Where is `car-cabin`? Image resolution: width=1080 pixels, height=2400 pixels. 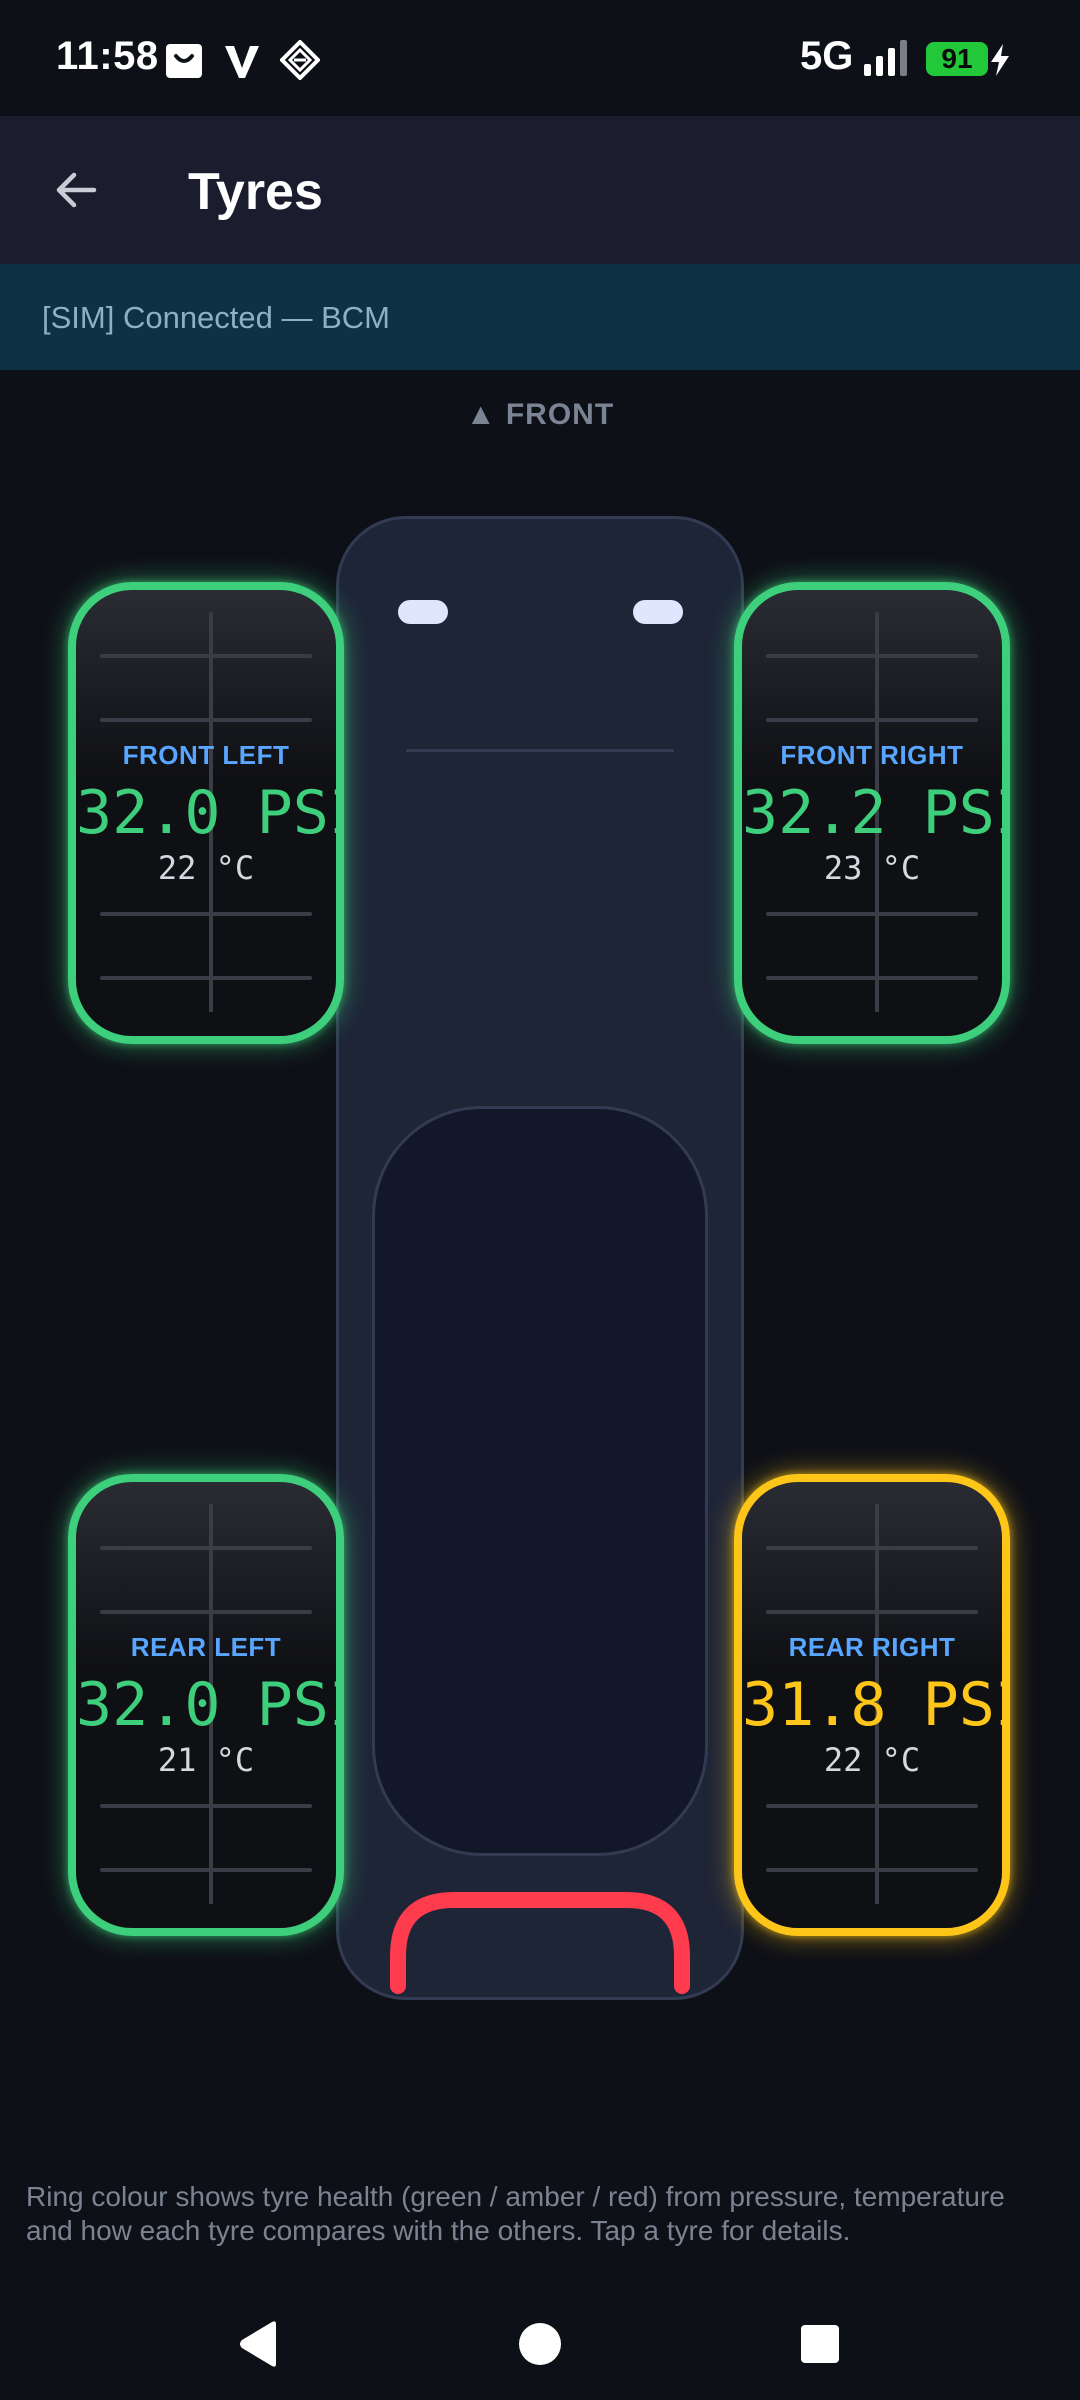
car-cabin is located at coordinates (540, 1481).